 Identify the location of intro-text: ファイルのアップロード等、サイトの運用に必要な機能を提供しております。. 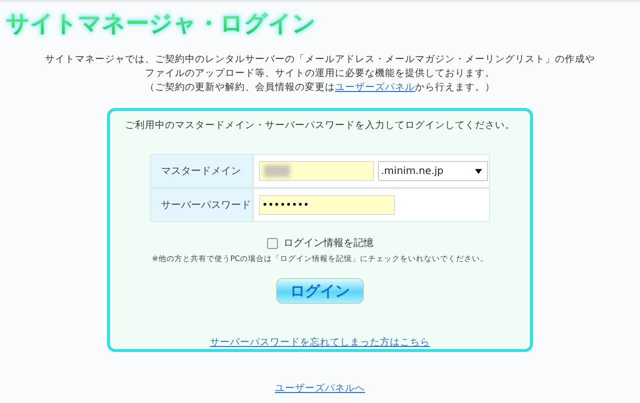
(320, 74).